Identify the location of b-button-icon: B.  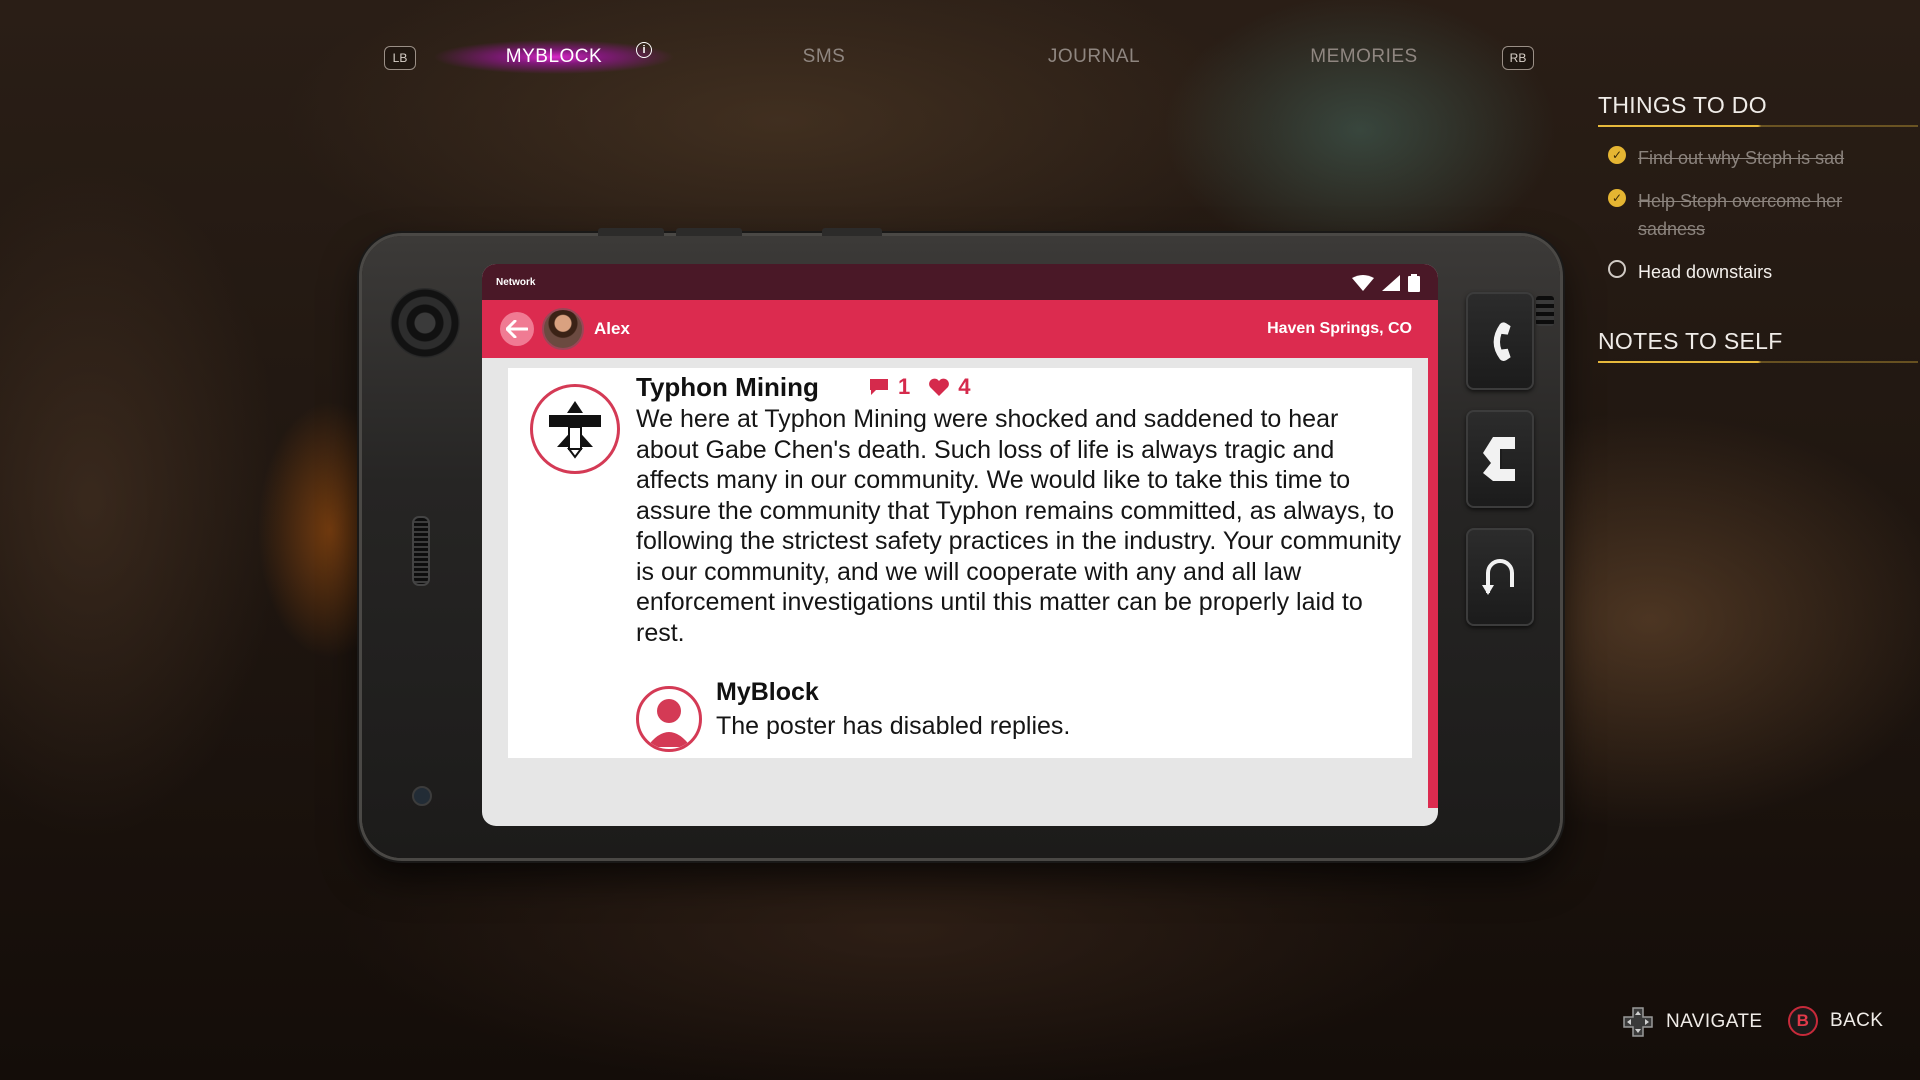
(1803, 1021).